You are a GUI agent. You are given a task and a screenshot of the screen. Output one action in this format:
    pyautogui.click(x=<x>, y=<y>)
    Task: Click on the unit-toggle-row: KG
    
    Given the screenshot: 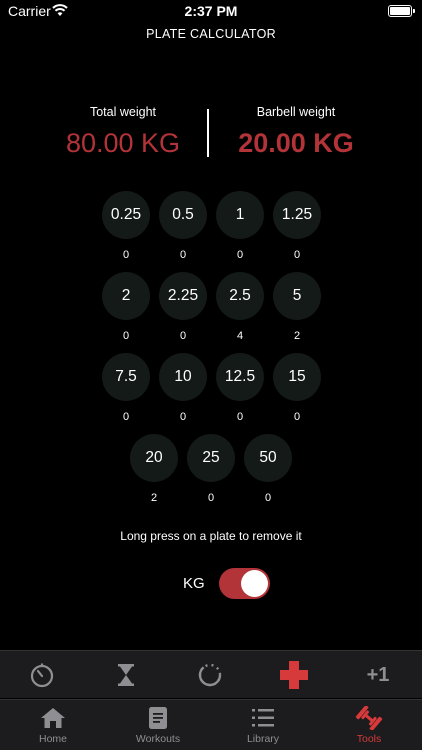 What is the action you would take?
    pyautogui.click(x=211, y=584)
    